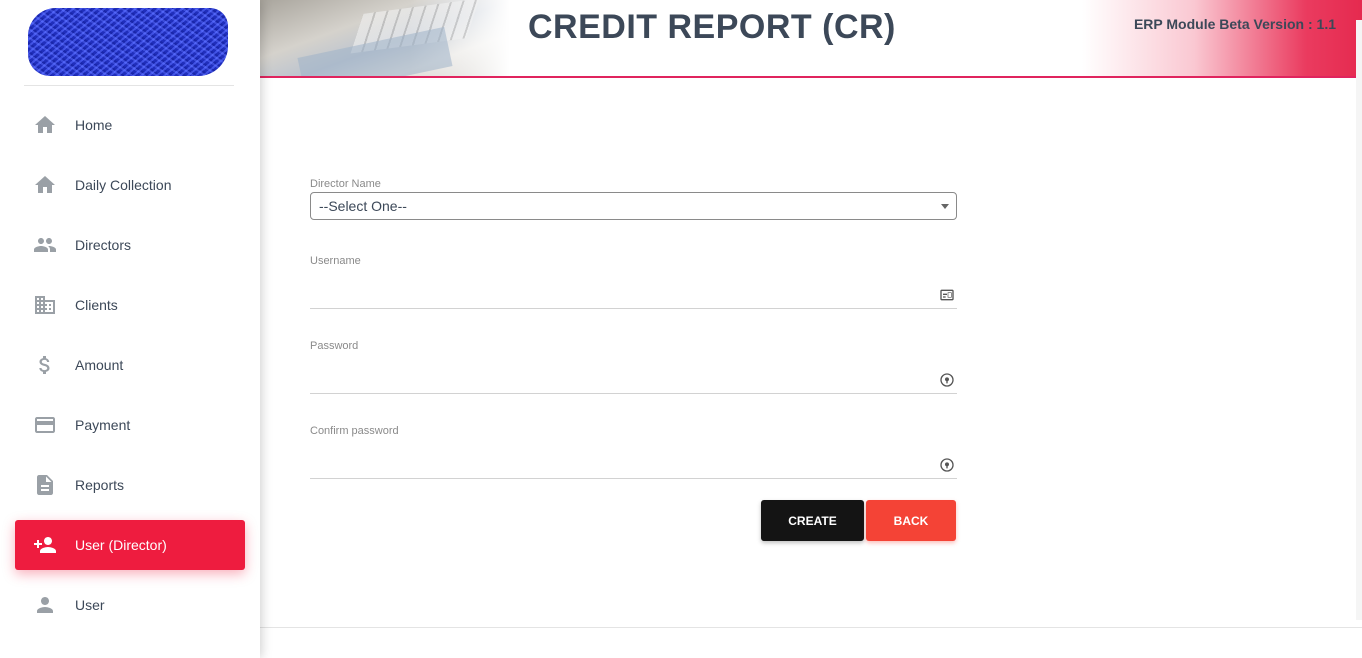 Image resolution: width=1362 pixels, height=658 pixels. I want to click on sidebar-item-payment: Payment, so click(130, 425).